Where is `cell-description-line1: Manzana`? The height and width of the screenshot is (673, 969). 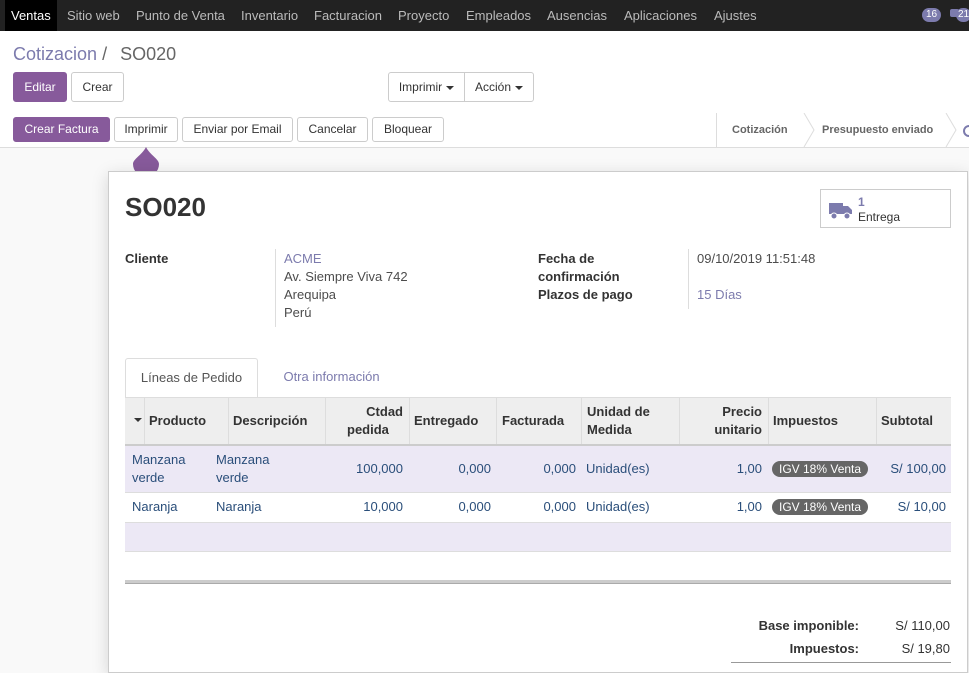
cell-description-line1: Manzana is located at coordinates (243, 459).